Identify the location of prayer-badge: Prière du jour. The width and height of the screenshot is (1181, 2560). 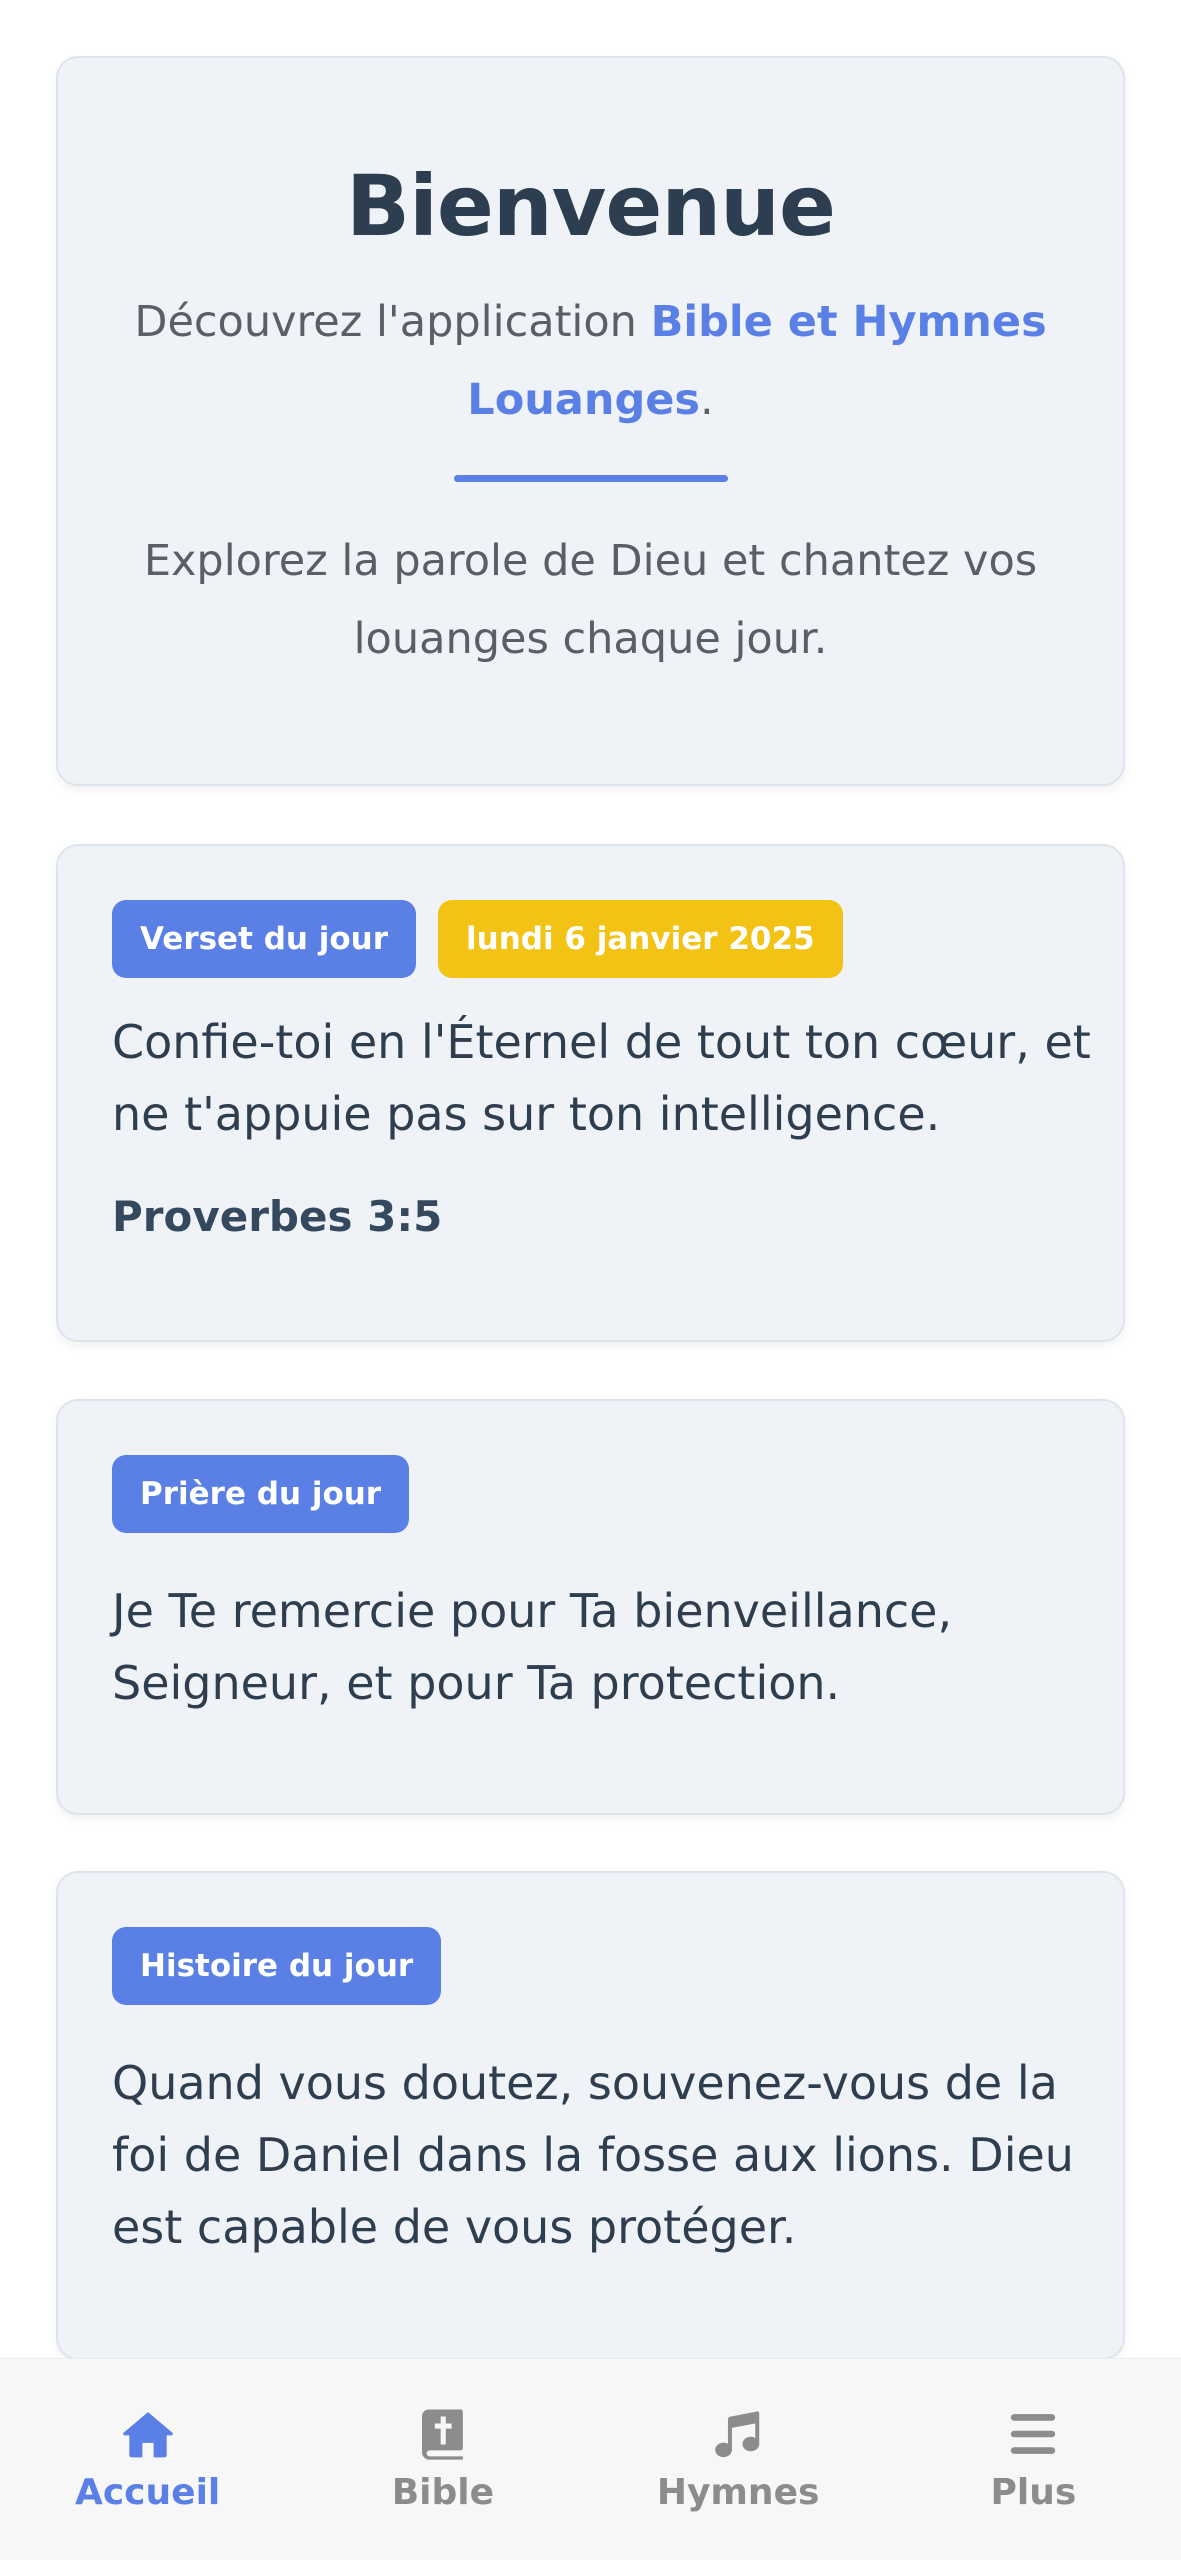
(261, 1494).